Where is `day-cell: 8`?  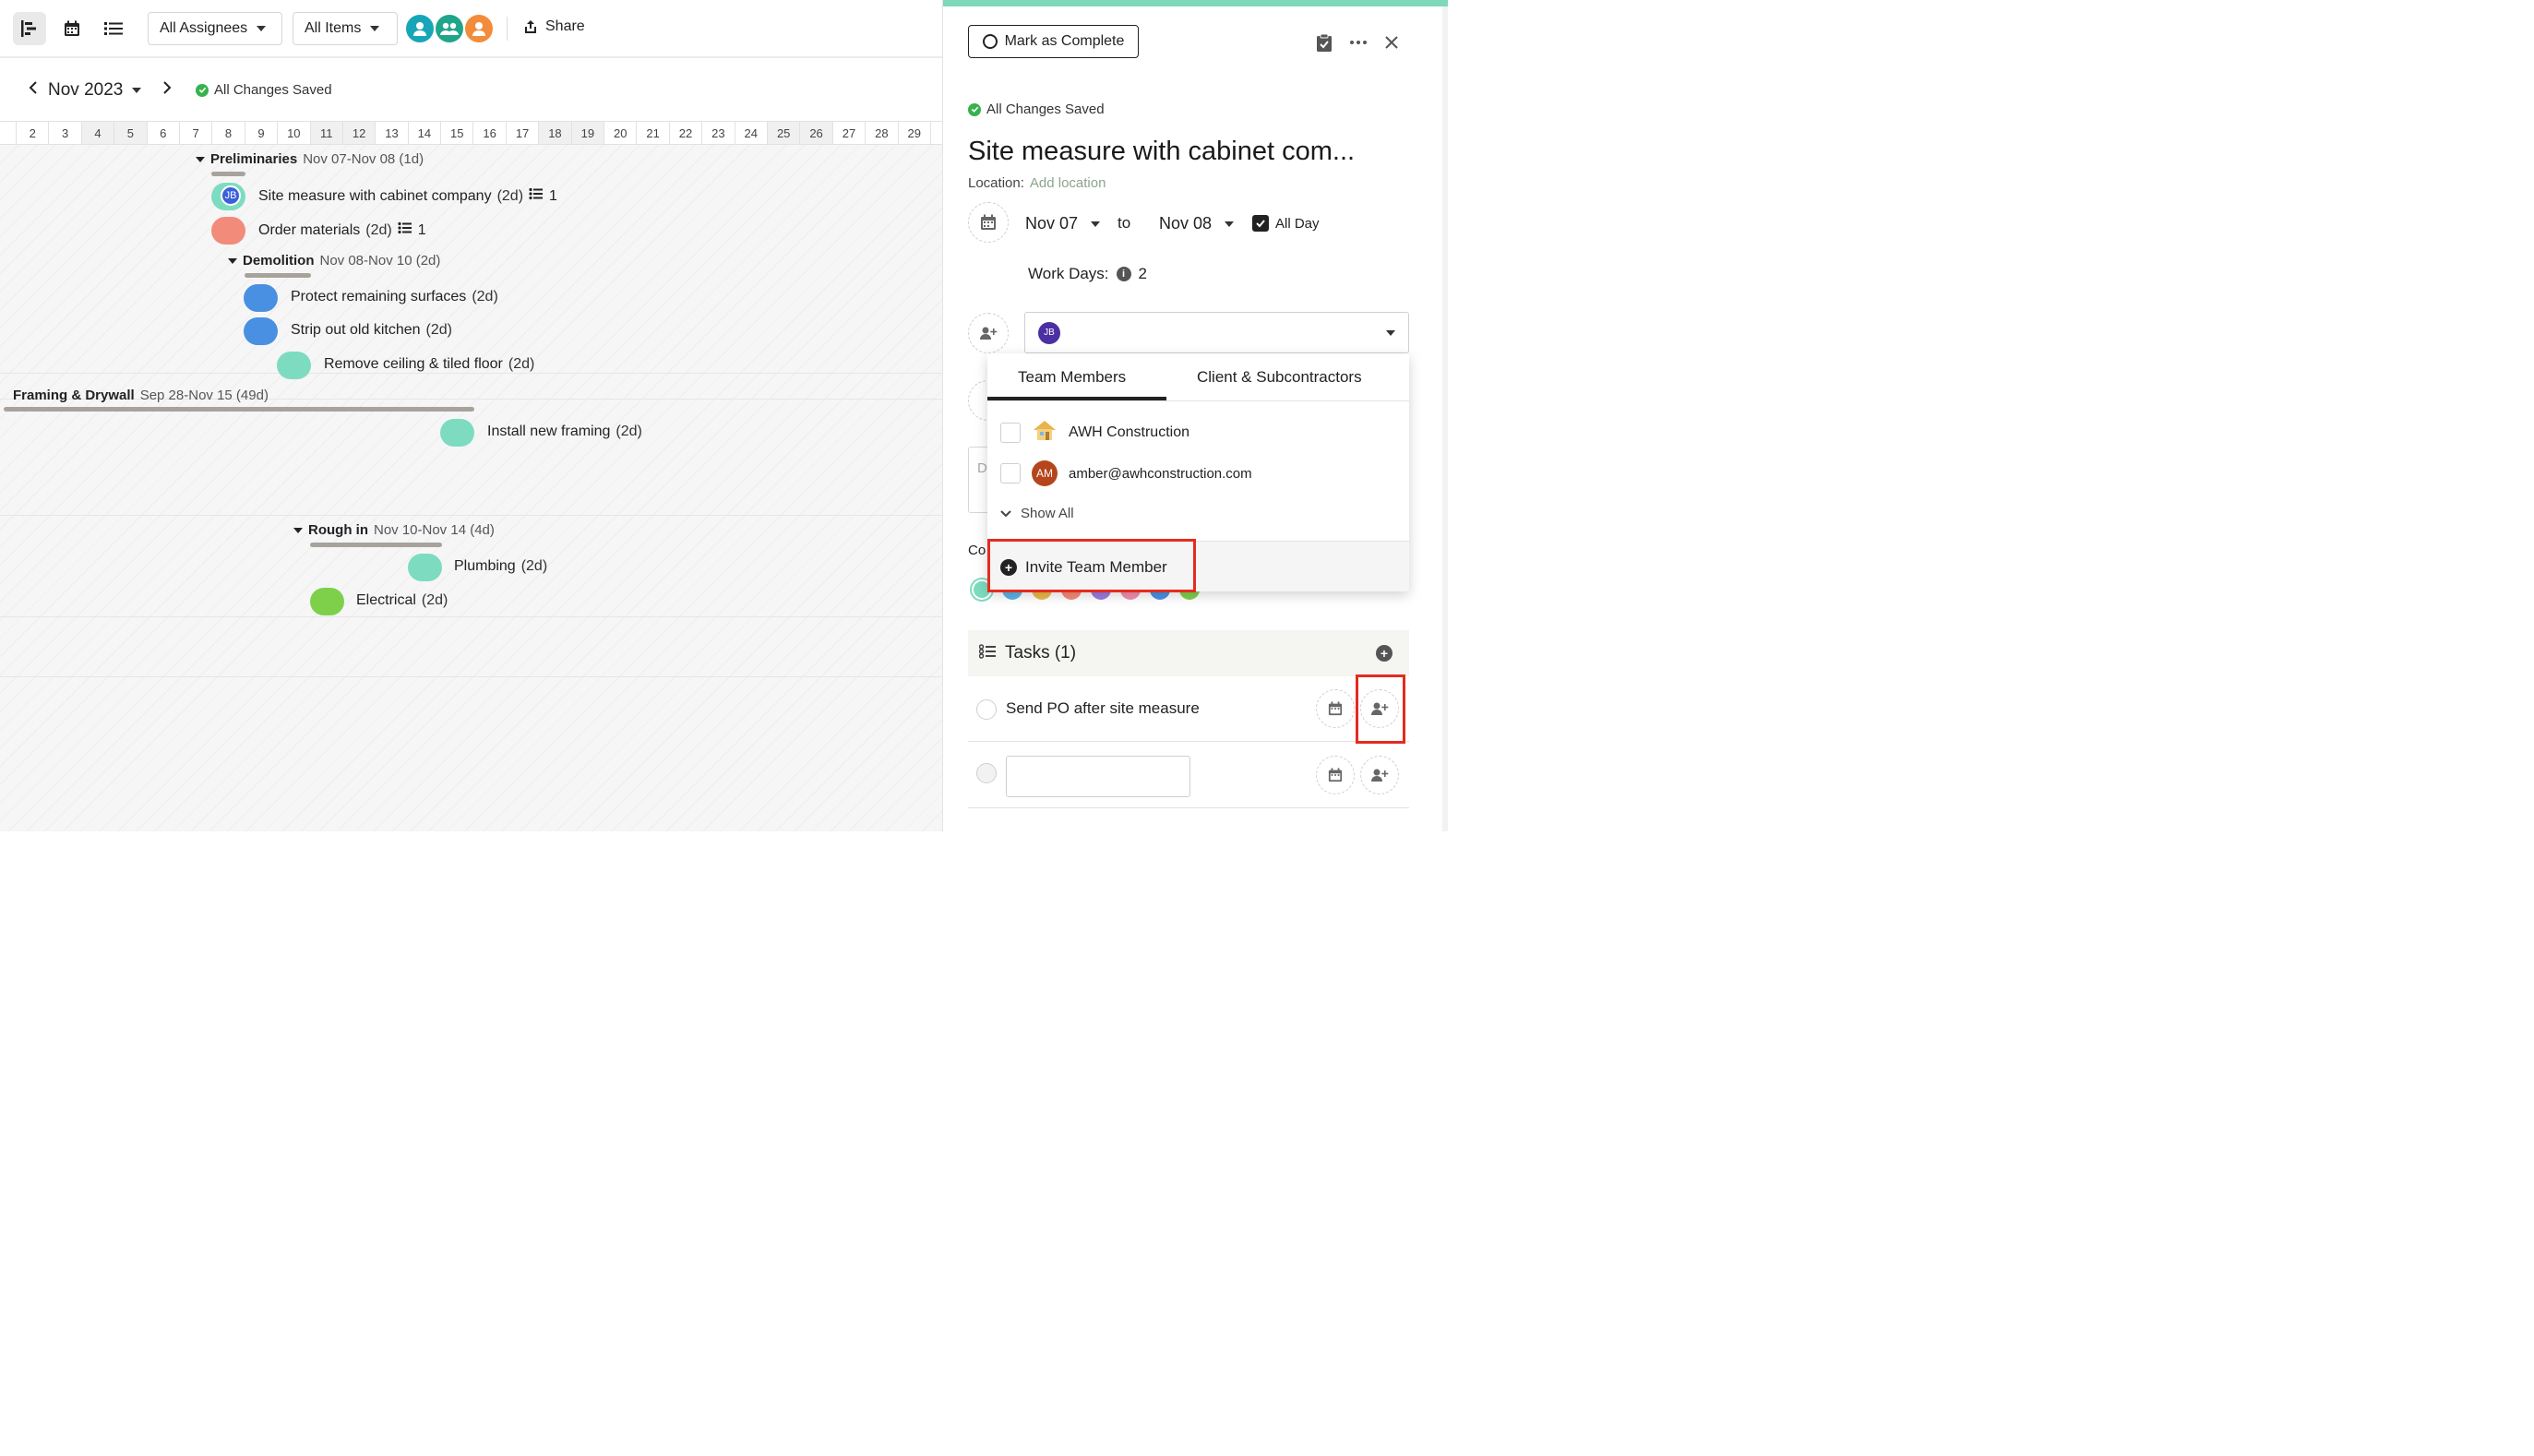 day-cell: 8 is located at coordinates (228, 133).